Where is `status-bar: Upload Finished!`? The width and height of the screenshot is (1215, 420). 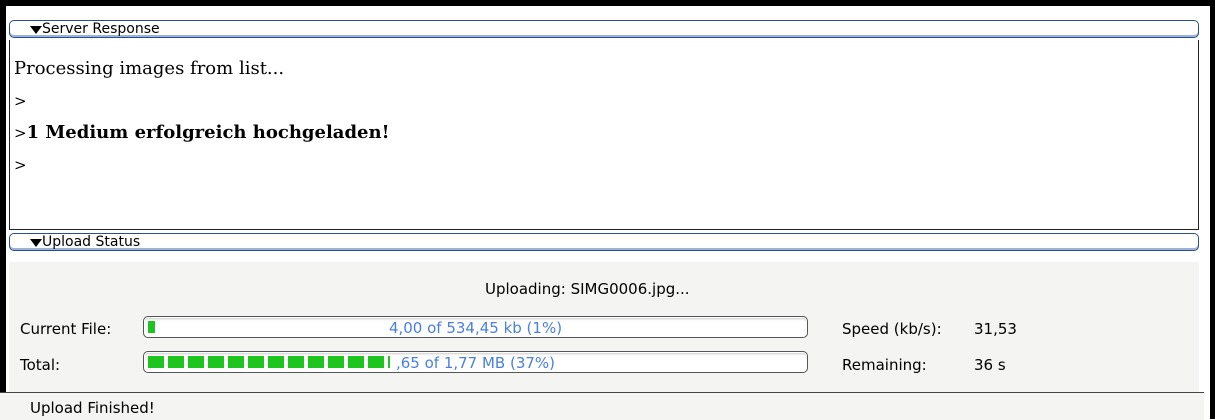 status-bar: Upload Finished! is located at coordinates (602, 406).